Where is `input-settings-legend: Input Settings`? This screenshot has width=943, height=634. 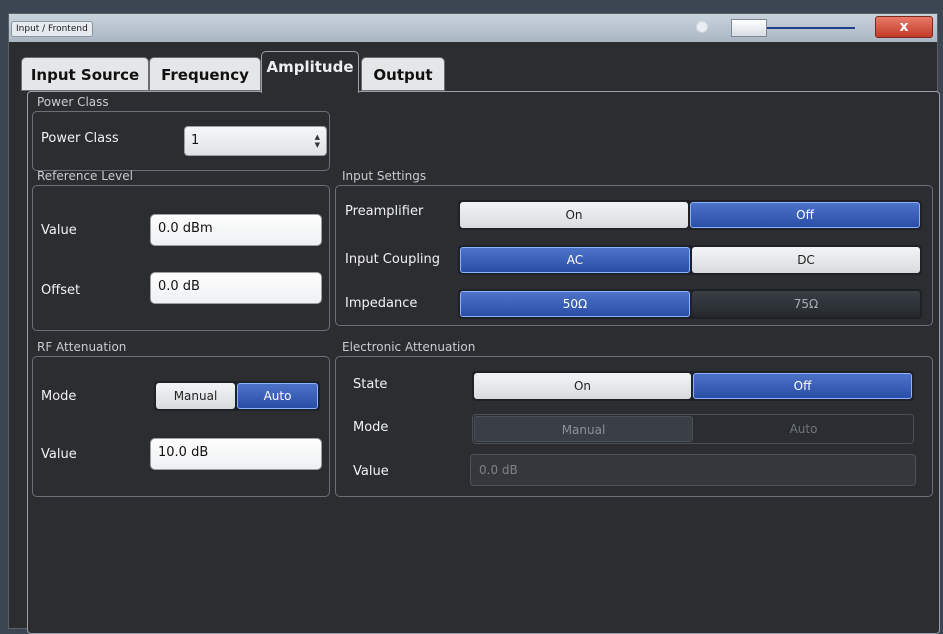 input-settings-legend: Input Settings is located at coordinates (384, 176).